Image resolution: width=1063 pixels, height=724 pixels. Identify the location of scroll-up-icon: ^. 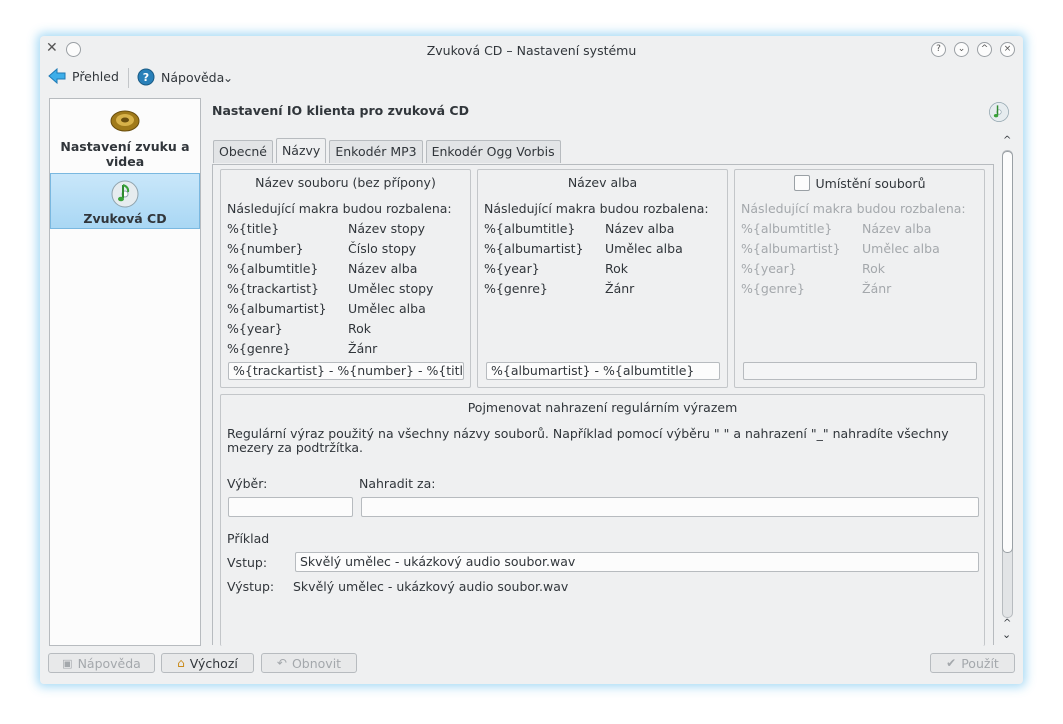
(1007, 140).